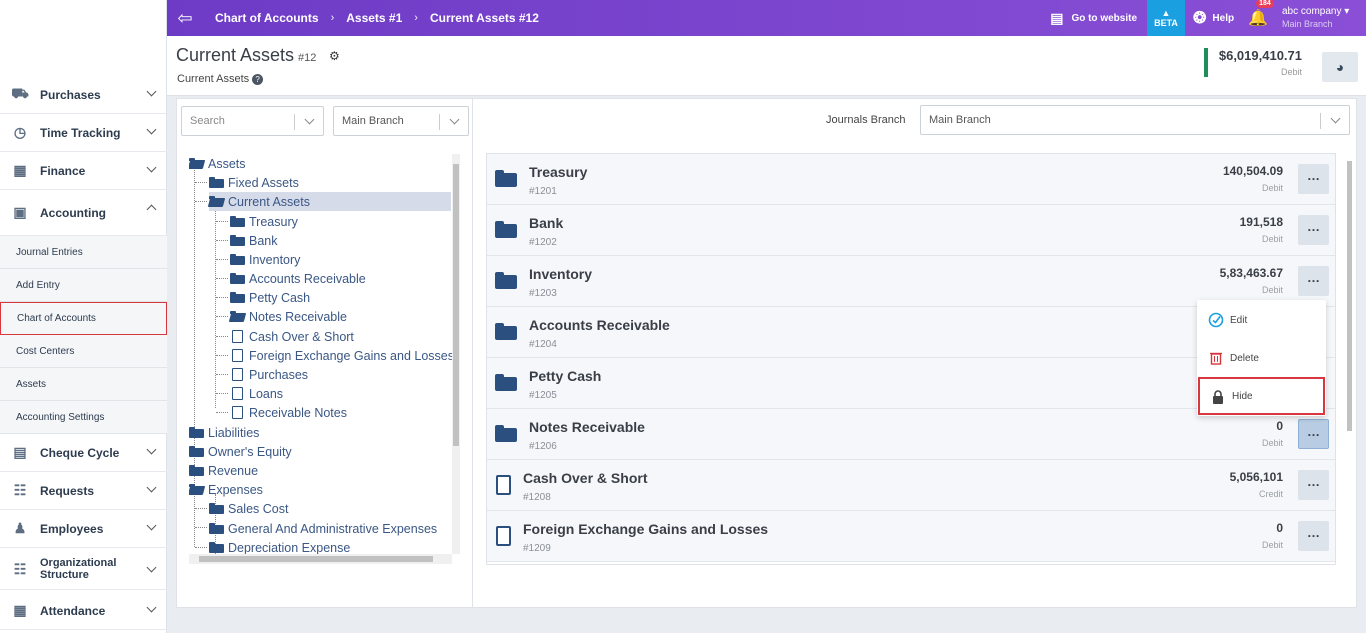 Image resolution: width=1366 pixels, height=633 pixels. What do you see at coordinates (1256, 477) in the screenshot?
I see `account-amount: 5,056,101` at bounding box center [1256, 477].